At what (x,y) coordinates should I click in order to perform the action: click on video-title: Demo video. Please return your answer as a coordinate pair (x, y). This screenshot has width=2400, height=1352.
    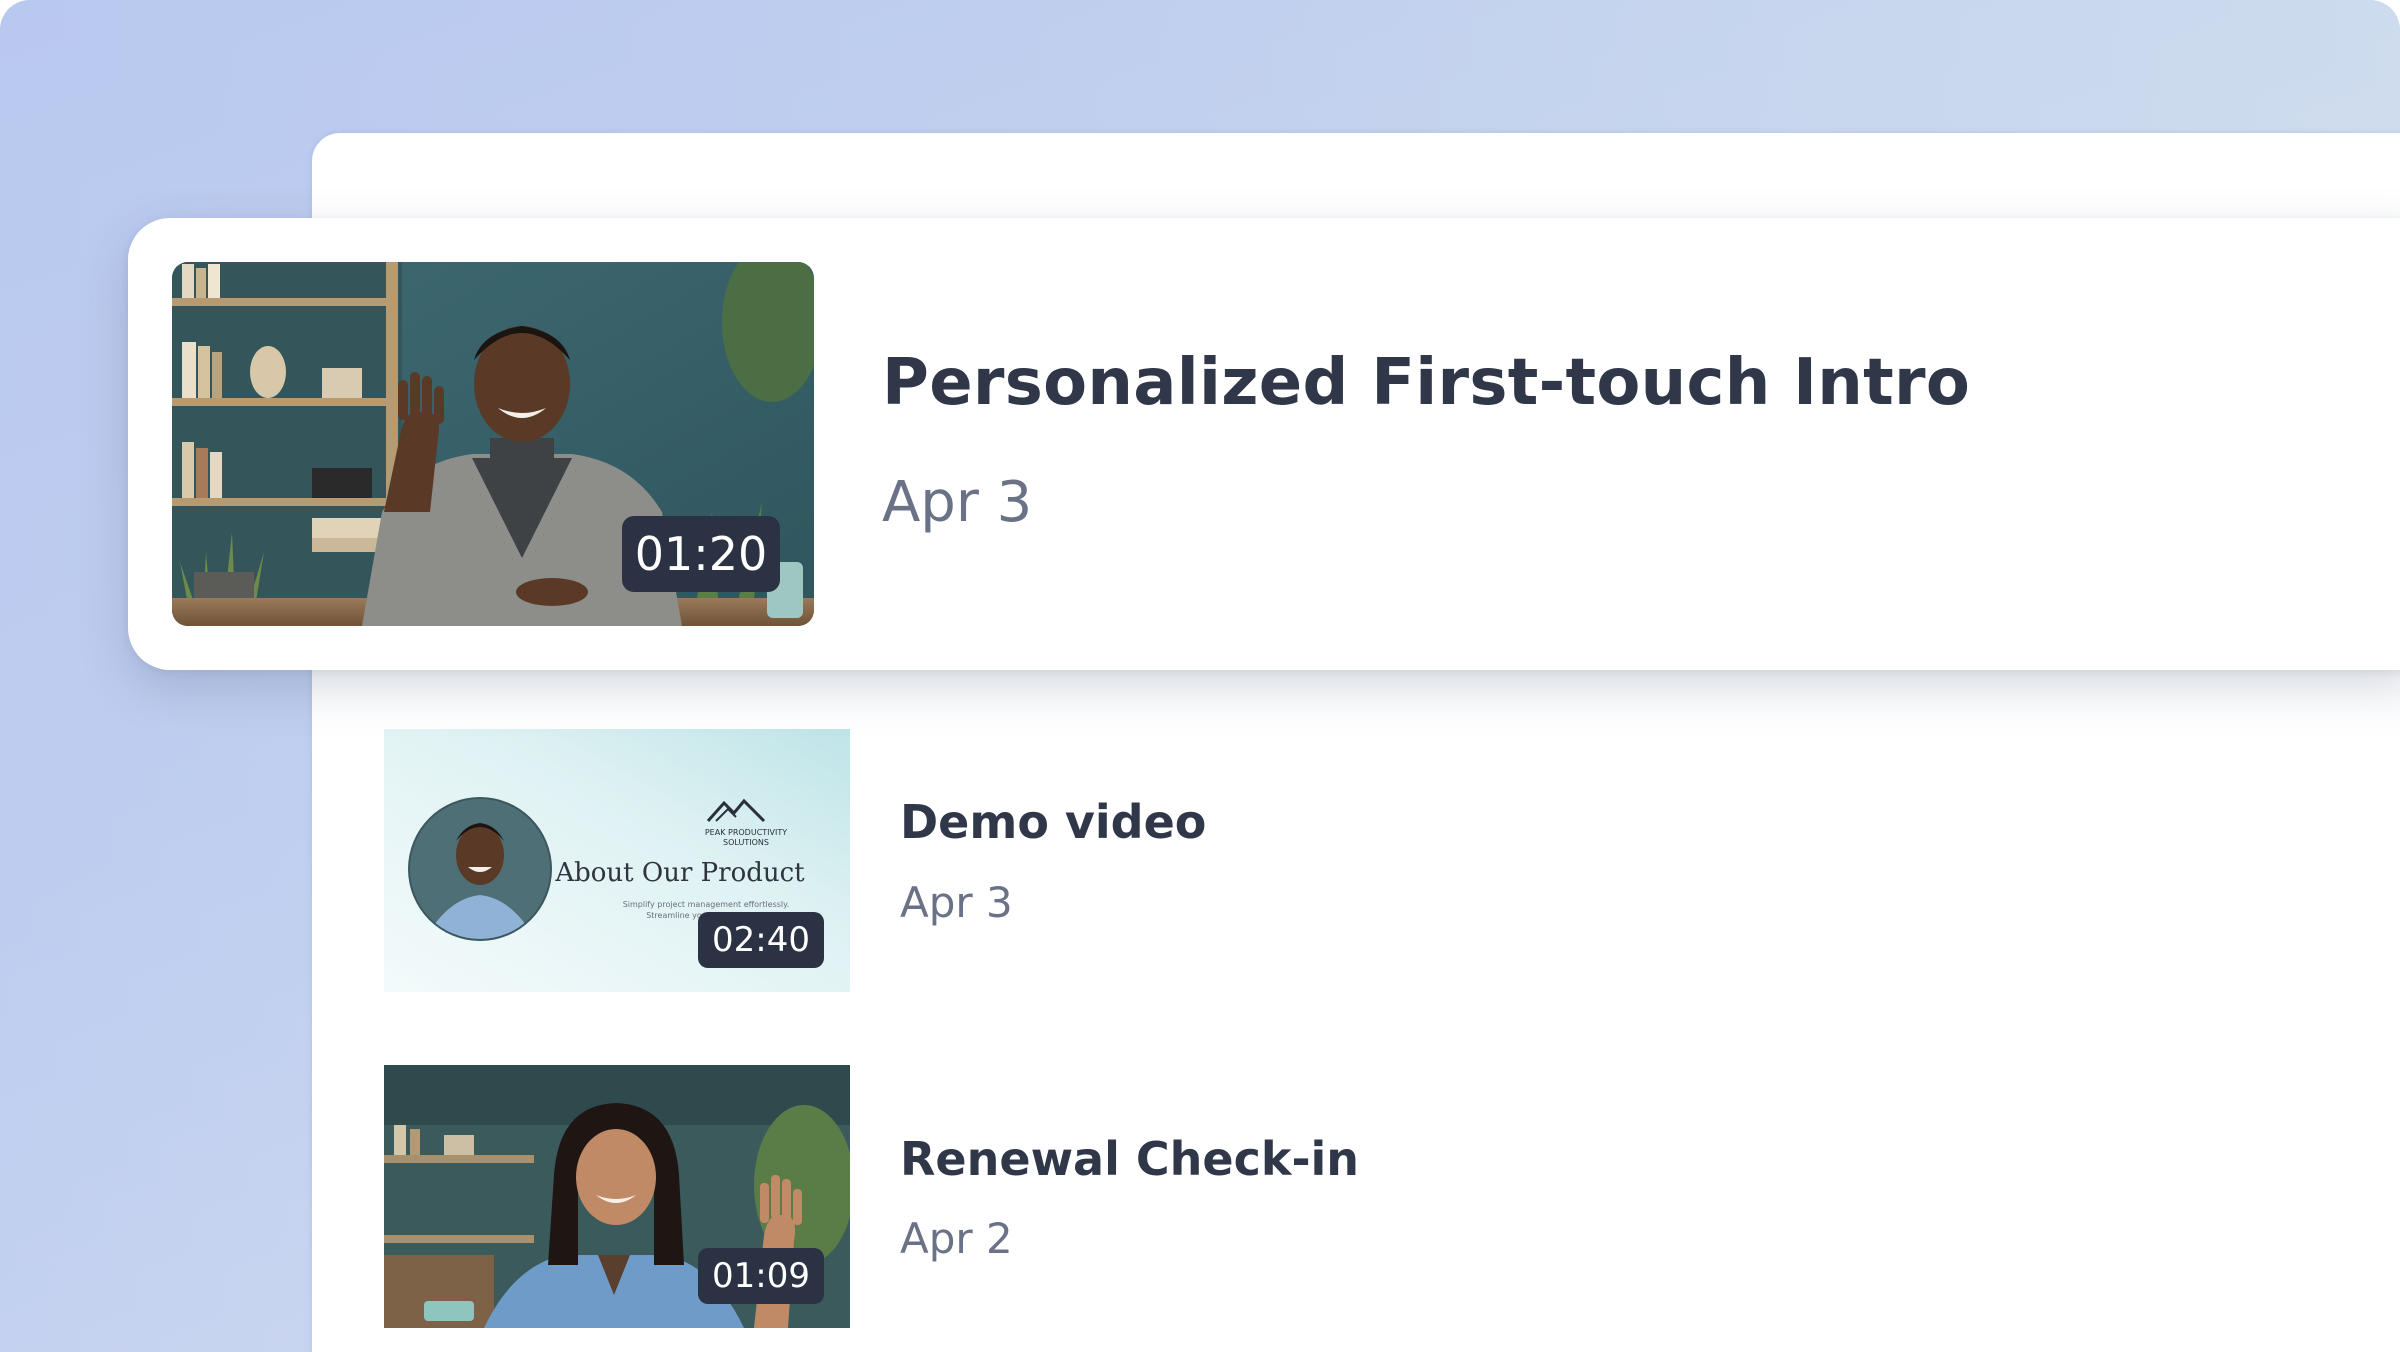
    Looking at the image, I should click on (1053, 822).